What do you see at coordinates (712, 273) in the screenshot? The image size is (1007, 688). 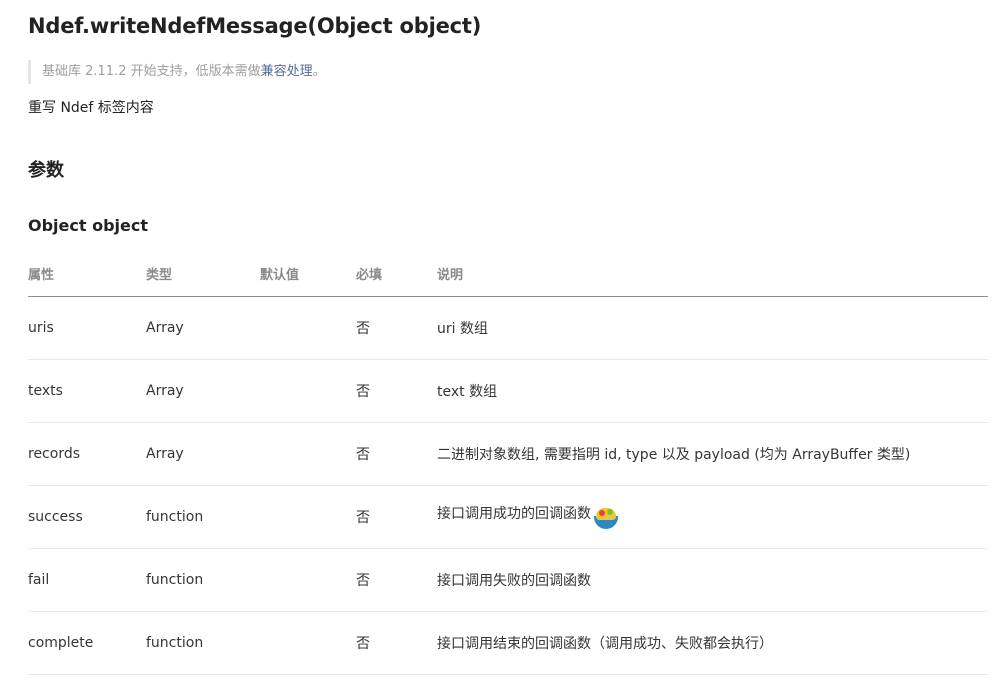 I see `header-explanation: 说明` at bounding box center [712, 273].